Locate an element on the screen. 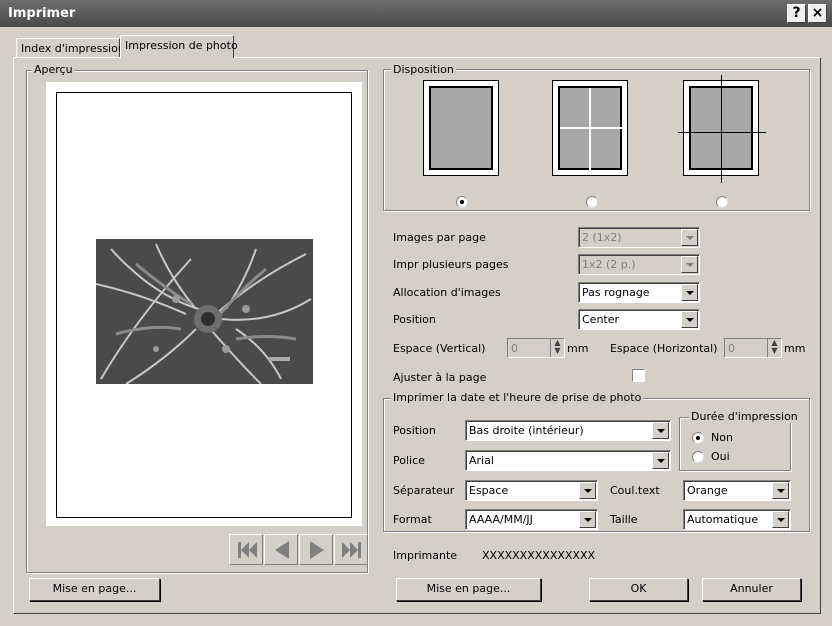 This screenshot has height=626, width=832. allocation-select: Pas rognage is located at coordinates (639, 292).